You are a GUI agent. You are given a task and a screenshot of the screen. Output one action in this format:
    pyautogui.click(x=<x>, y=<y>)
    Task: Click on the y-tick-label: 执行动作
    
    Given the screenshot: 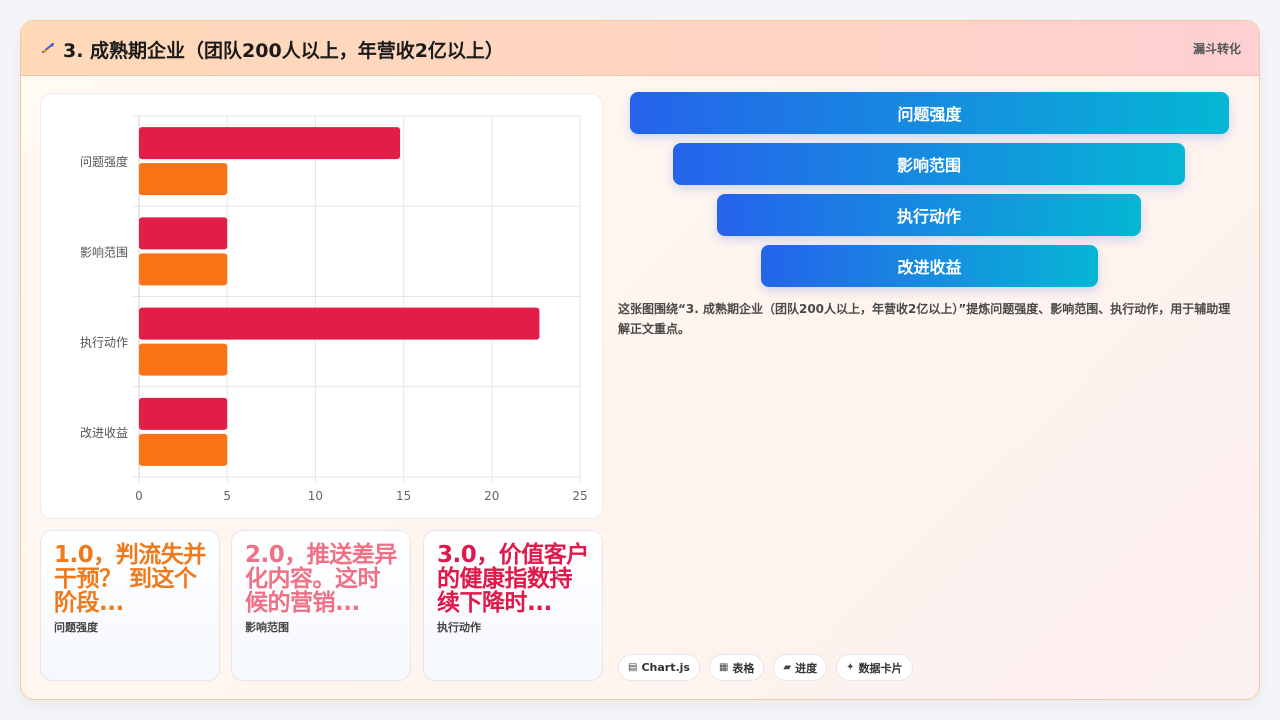 What is the action you would take?
    pyautogui.click(x=104, y=343)
    